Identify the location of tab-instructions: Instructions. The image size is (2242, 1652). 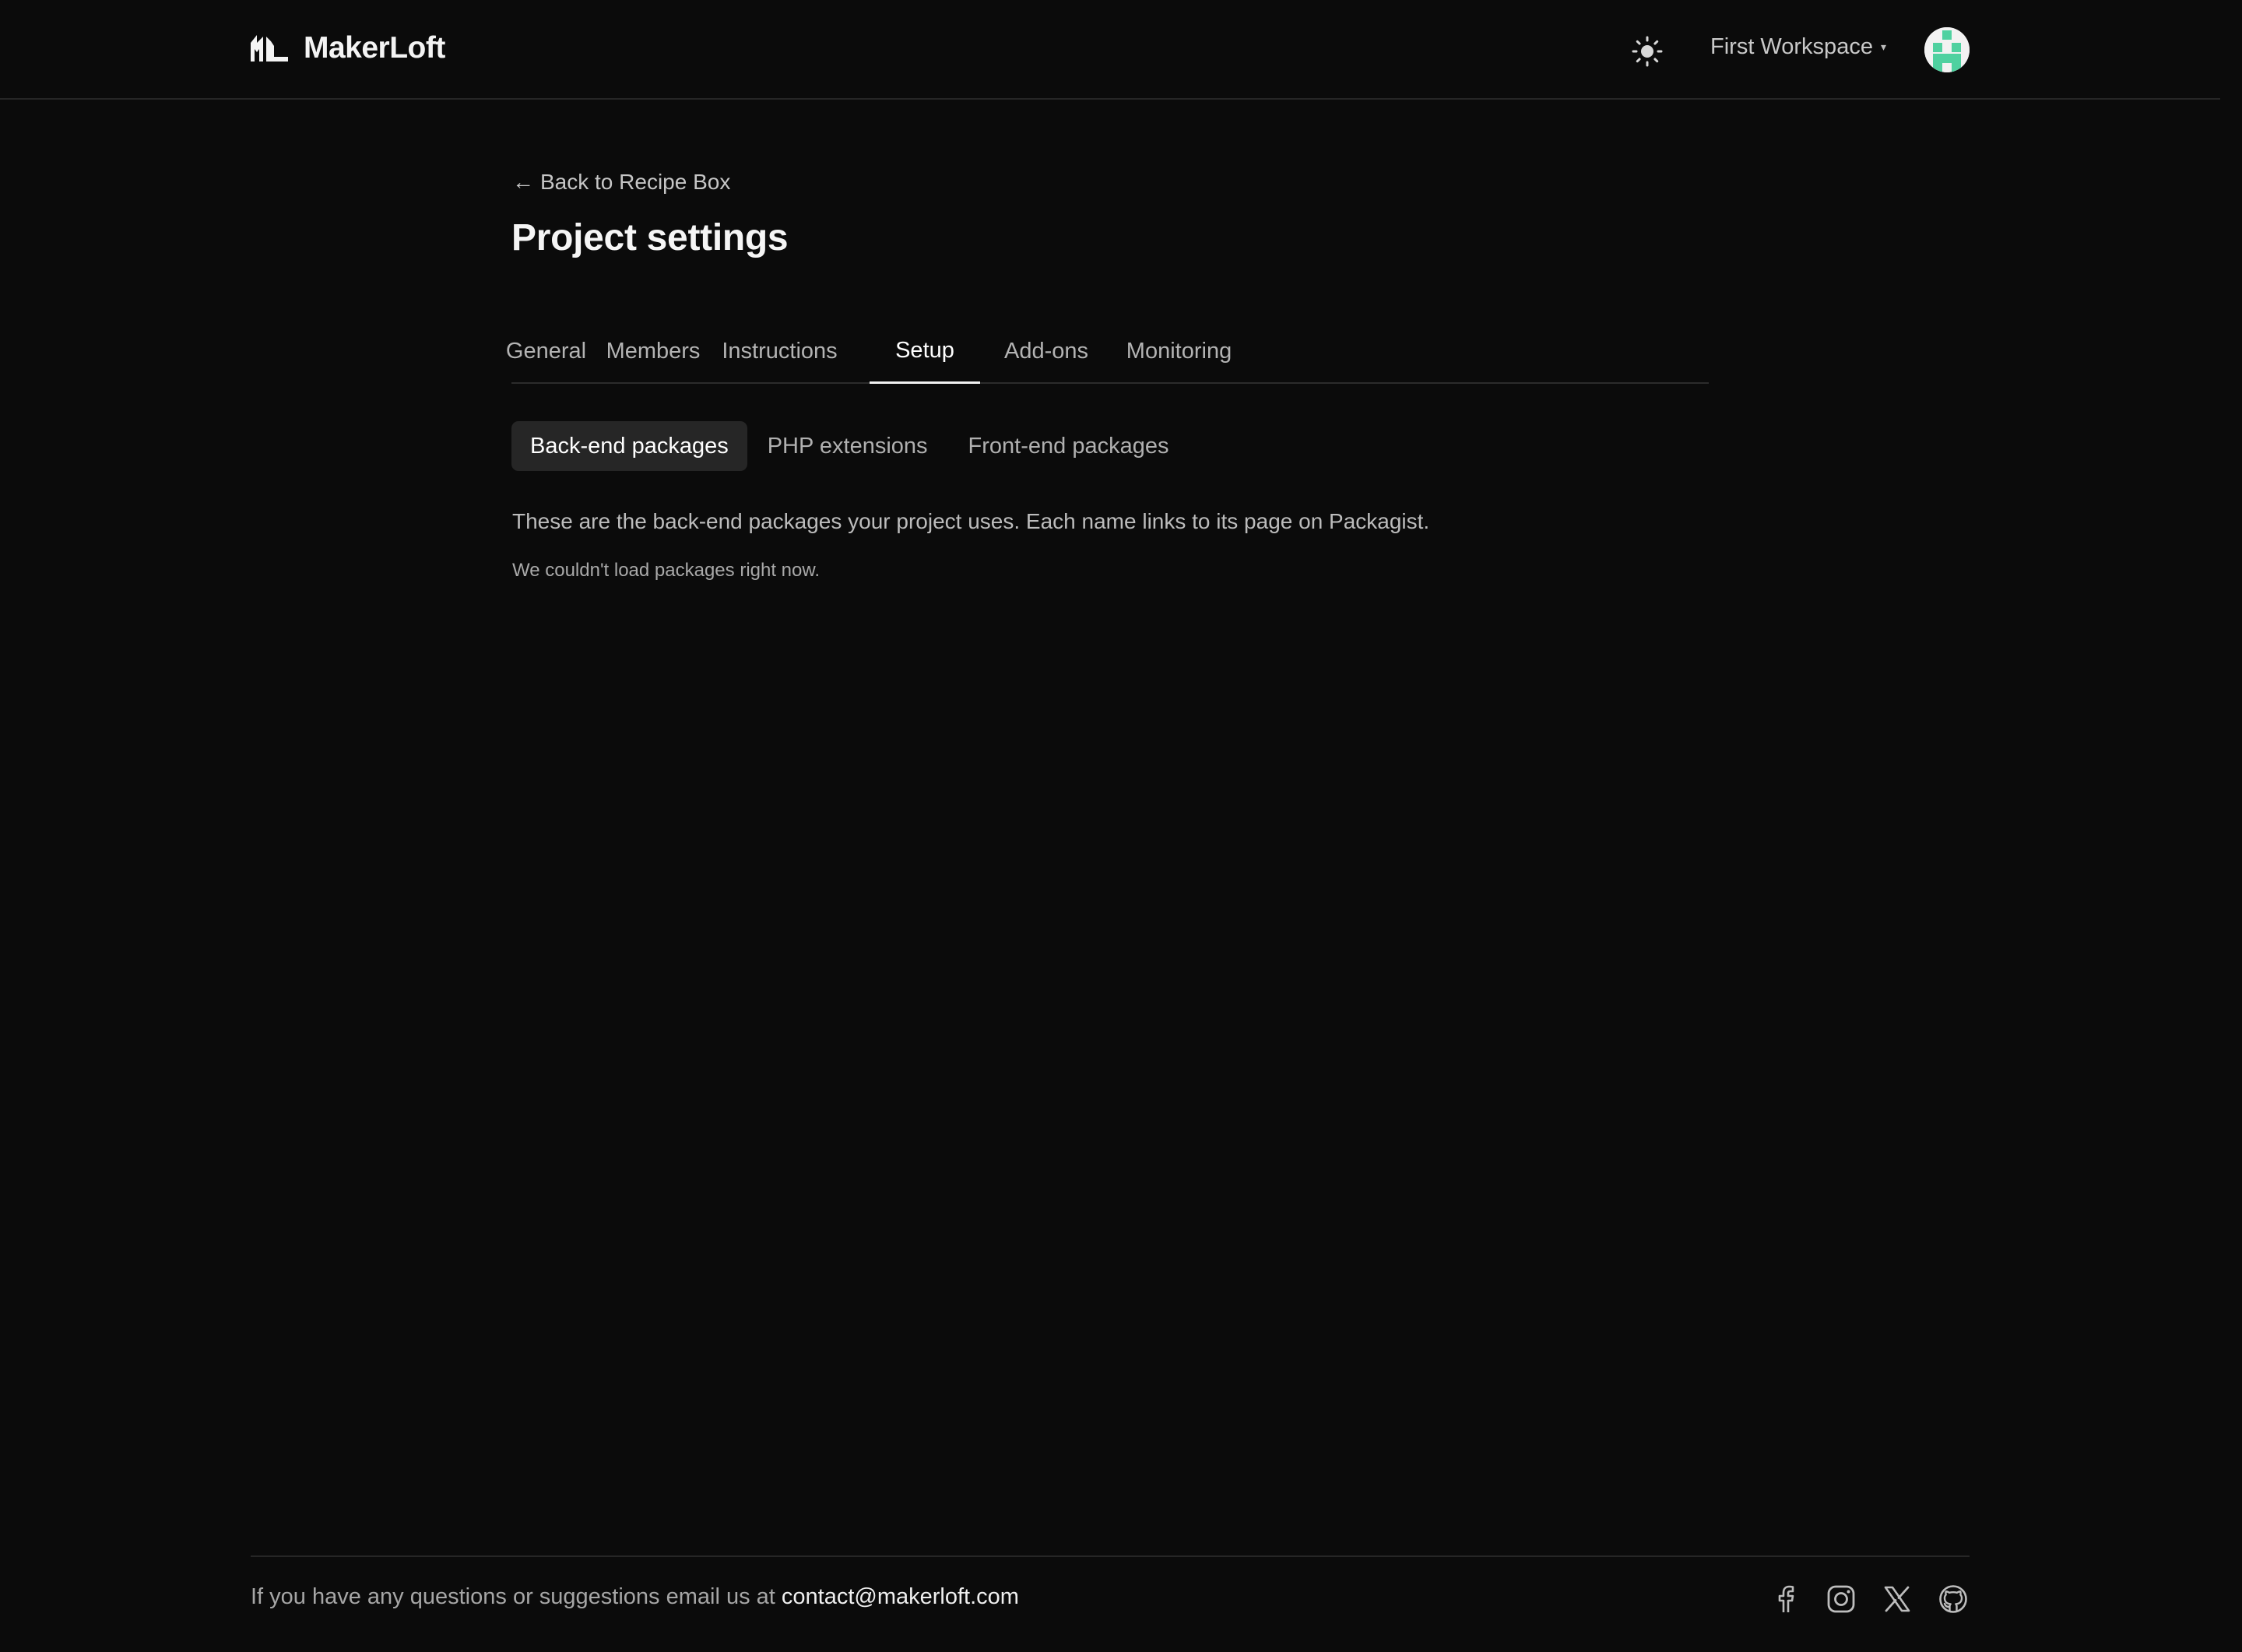
(779, 351).